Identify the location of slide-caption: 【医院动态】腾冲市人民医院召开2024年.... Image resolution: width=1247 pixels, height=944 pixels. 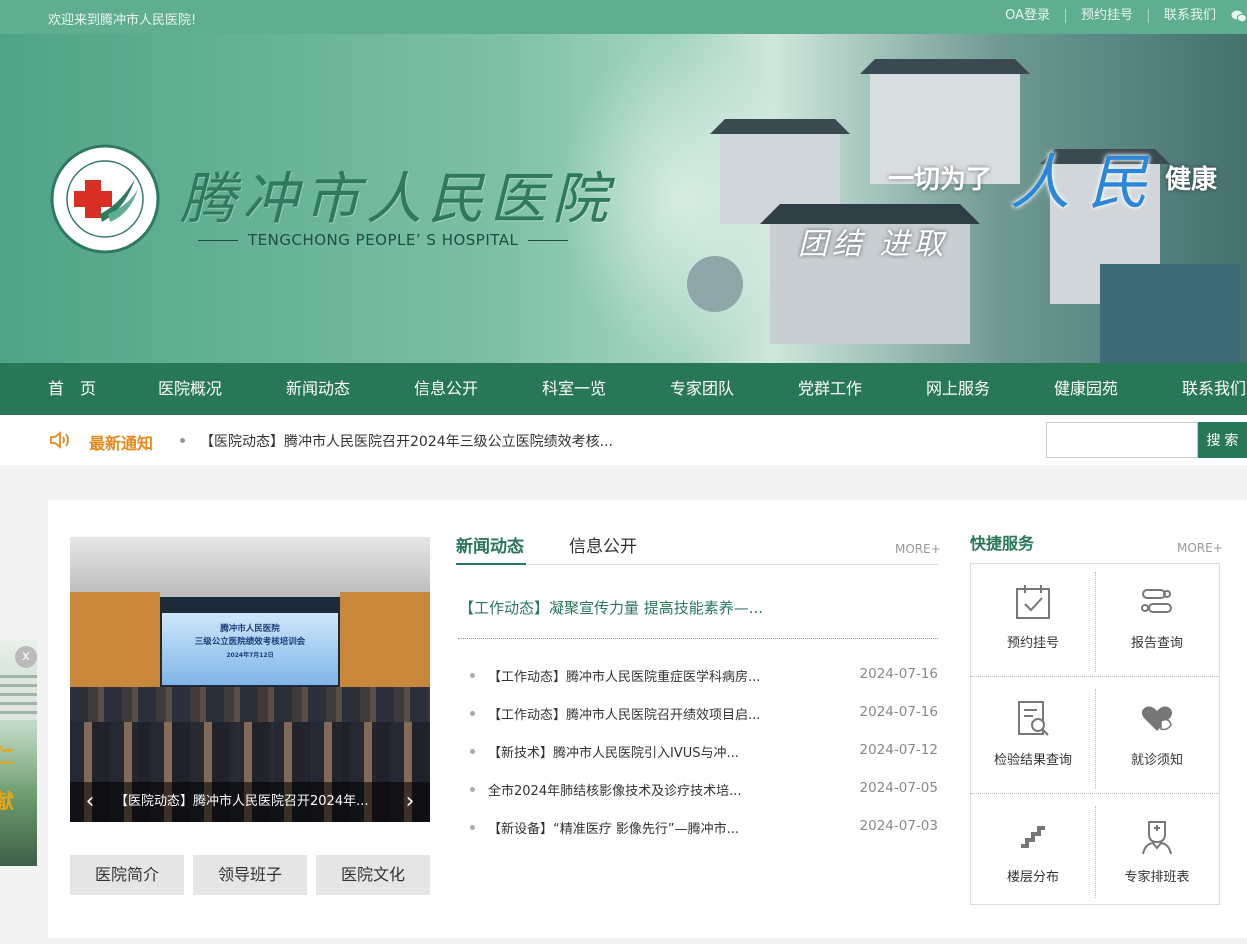
(250, 802).